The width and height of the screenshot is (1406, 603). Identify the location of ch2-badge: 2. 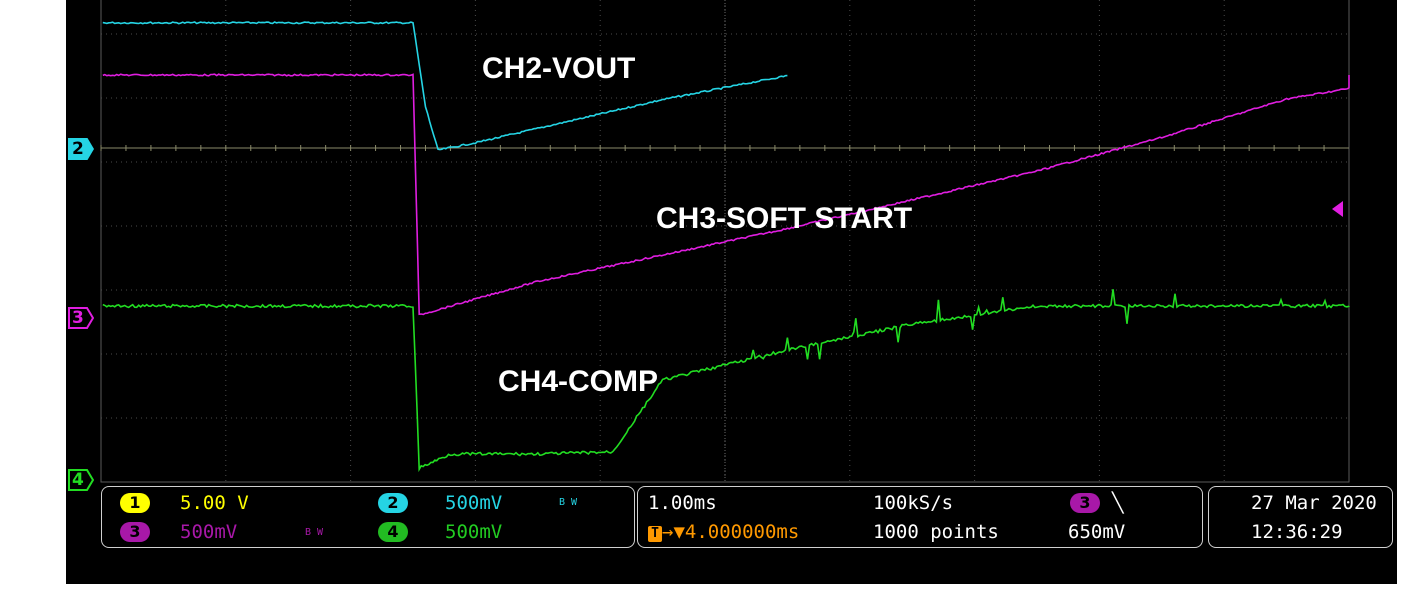
(393, 503).